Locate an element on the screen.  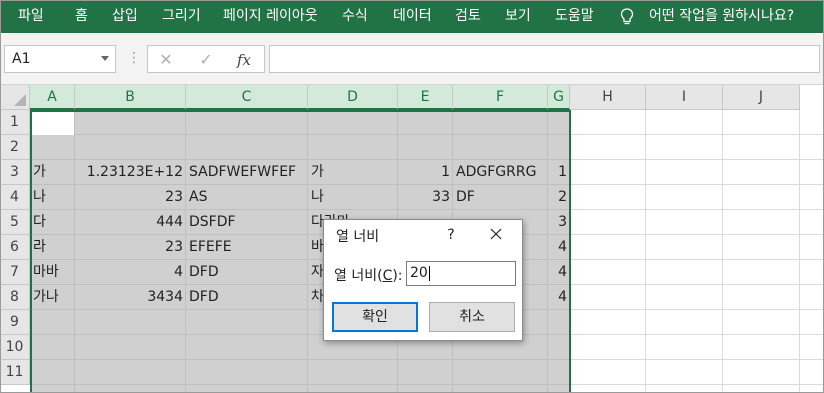
row-header-9: 9 is located at coordinates (15, 322).